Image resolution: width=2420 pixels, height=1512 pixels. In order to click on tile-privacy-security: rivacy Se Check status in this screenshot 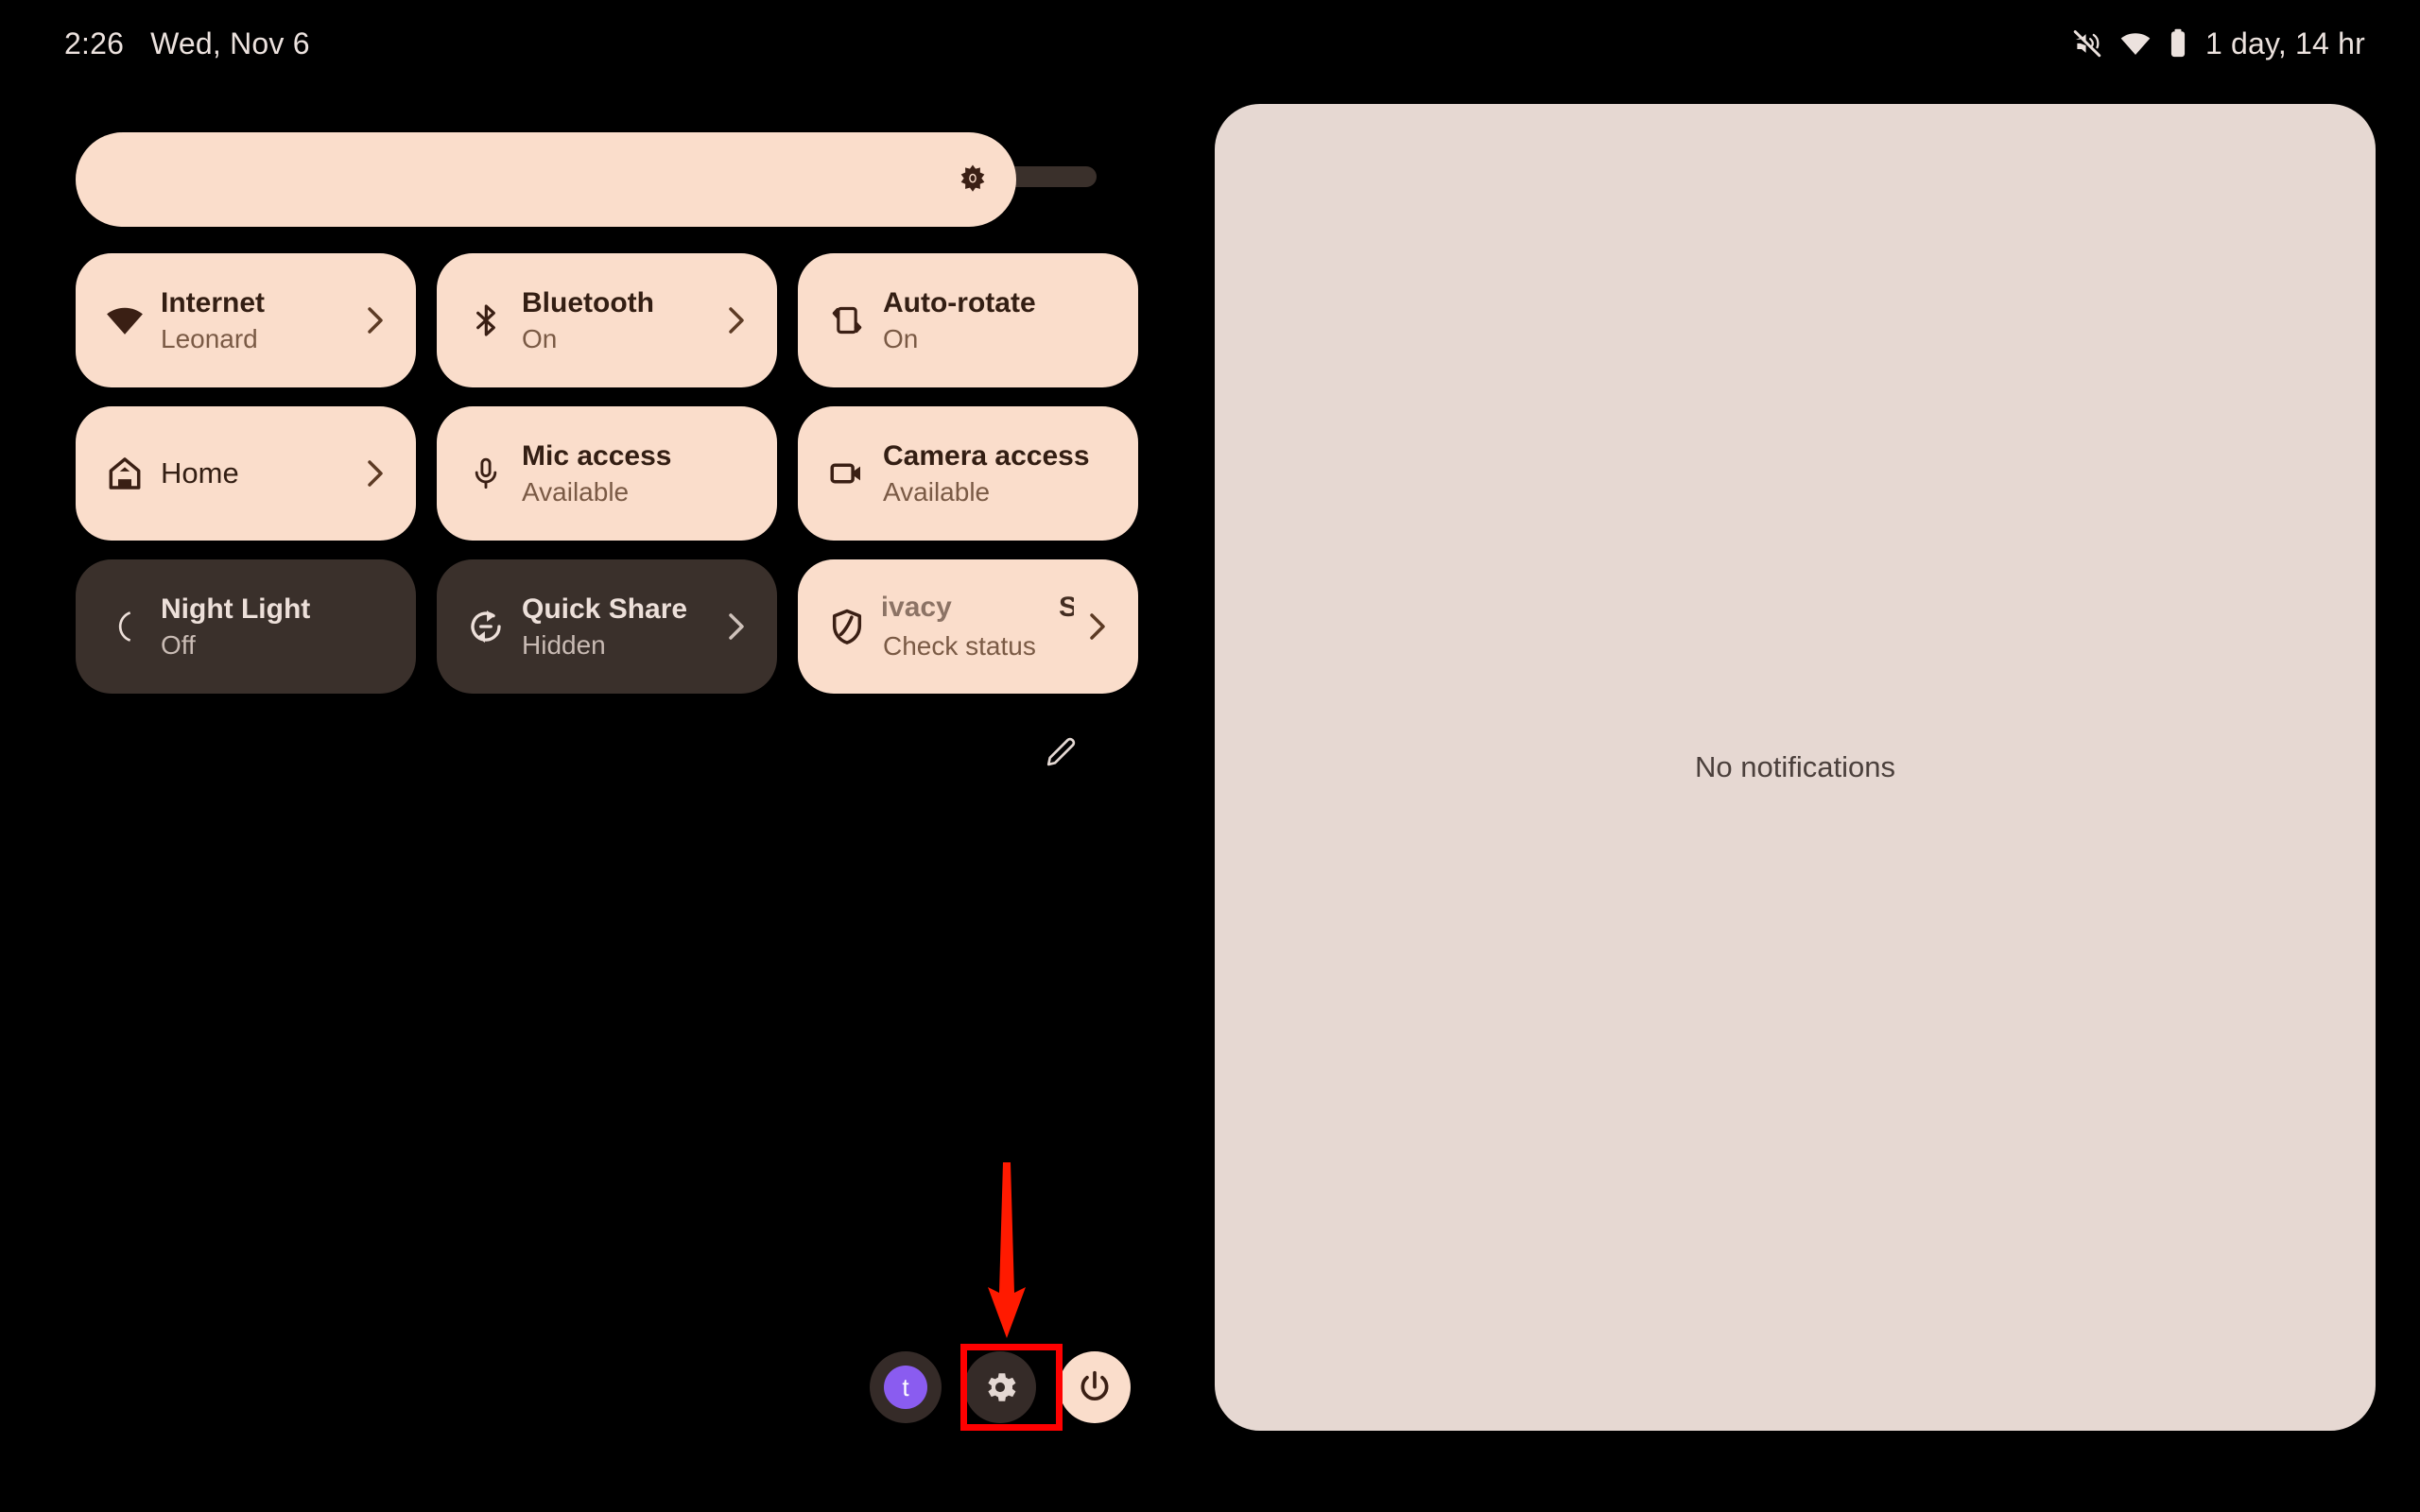, I will do `click(968, 626)`.